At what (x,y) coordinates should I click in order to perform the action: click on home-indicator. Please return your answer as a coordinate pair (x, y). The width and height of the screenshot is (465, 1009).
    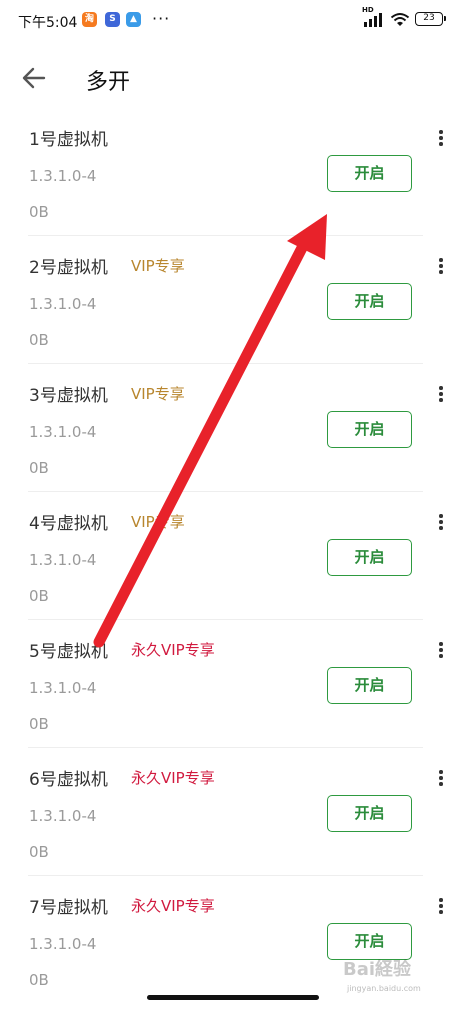
    Looking at the image, I should click on (233, 997).